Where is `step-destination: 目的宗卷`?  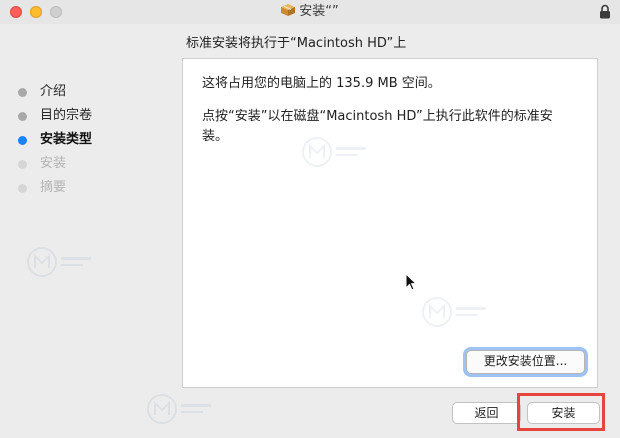
step-destination: 目的宗卷 is located at coordinates (55, 116).